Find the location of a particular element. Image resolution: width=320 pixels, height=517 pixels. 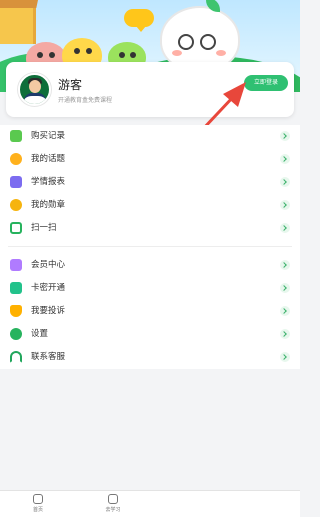

menu-item-label: 卡密开通 is located at coordinates (48, 288).